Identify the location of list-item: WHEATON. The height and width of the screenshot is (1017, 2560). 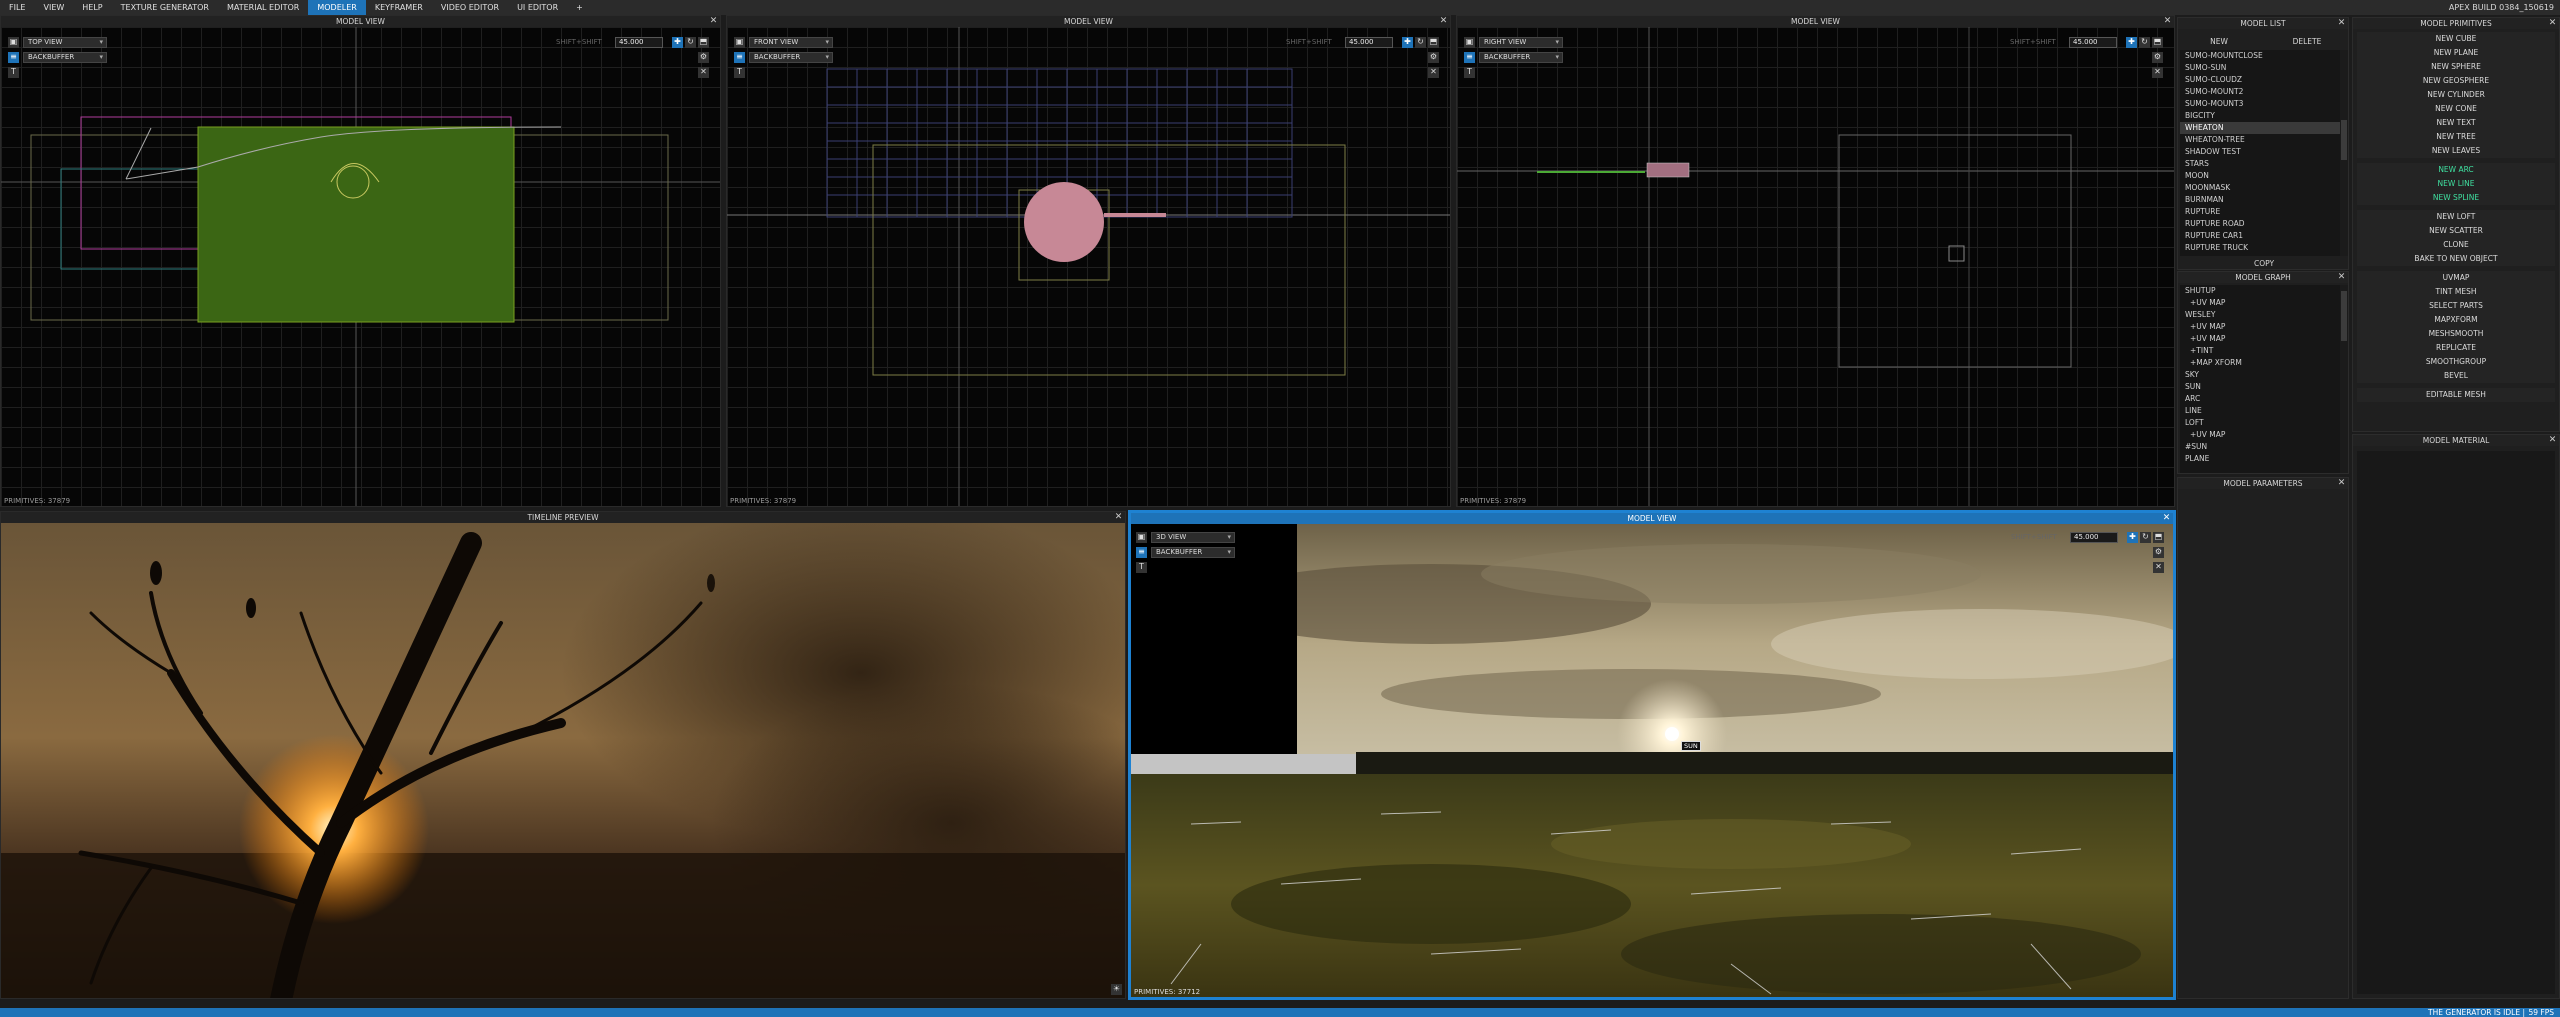
(2264, 128).